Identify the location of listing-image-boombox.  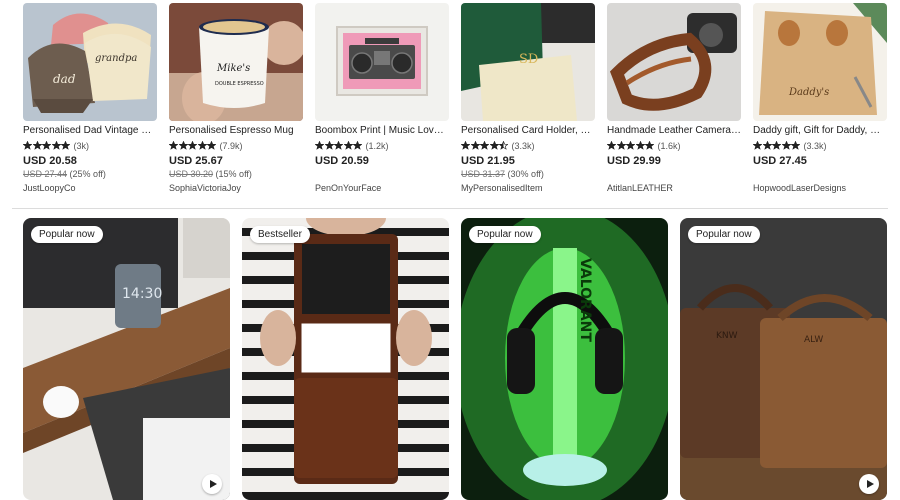
(382, 62).